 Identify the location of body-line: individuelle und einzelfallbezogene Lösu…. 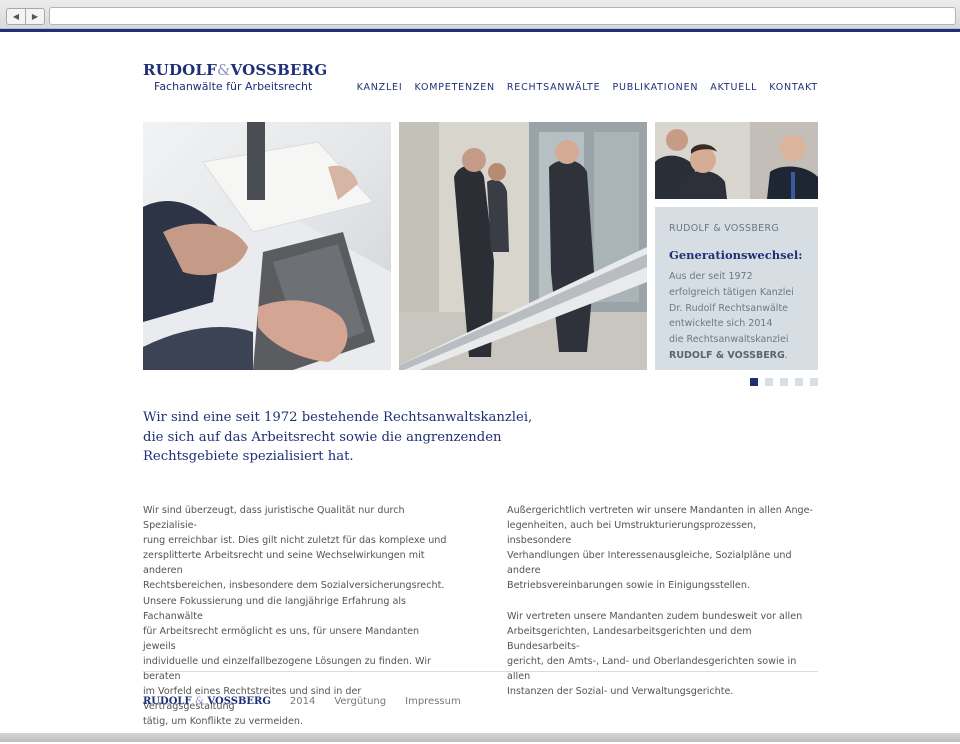
(287, 669).